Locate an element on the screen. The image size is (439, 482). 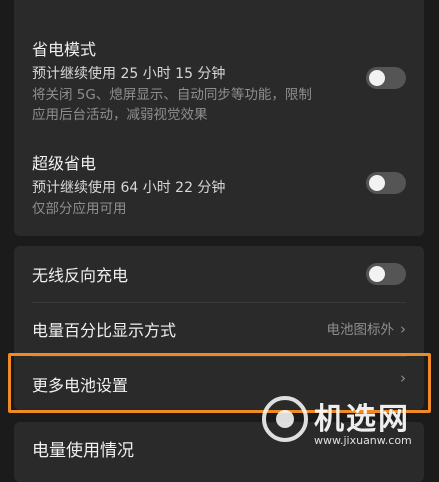
watermark-url: www.jixuanw.com is located at coordinates (363, 440).